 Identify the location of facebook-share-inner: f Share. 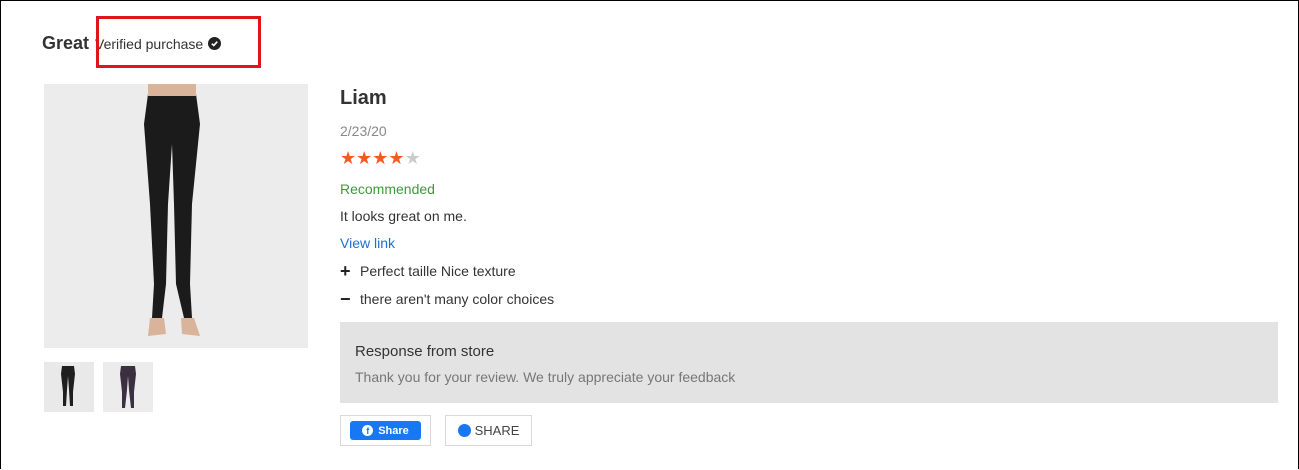
(385, 430).